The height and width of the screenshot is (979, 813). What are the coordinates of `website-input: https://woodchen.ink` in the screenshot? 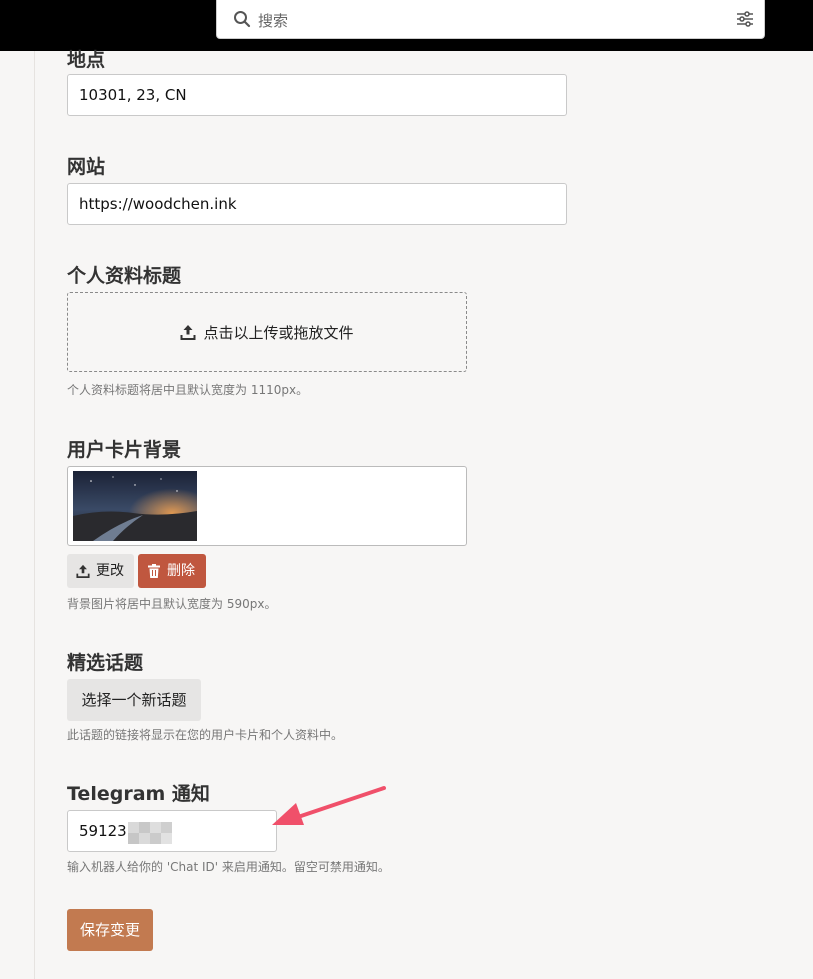 It's located at (317, 204).